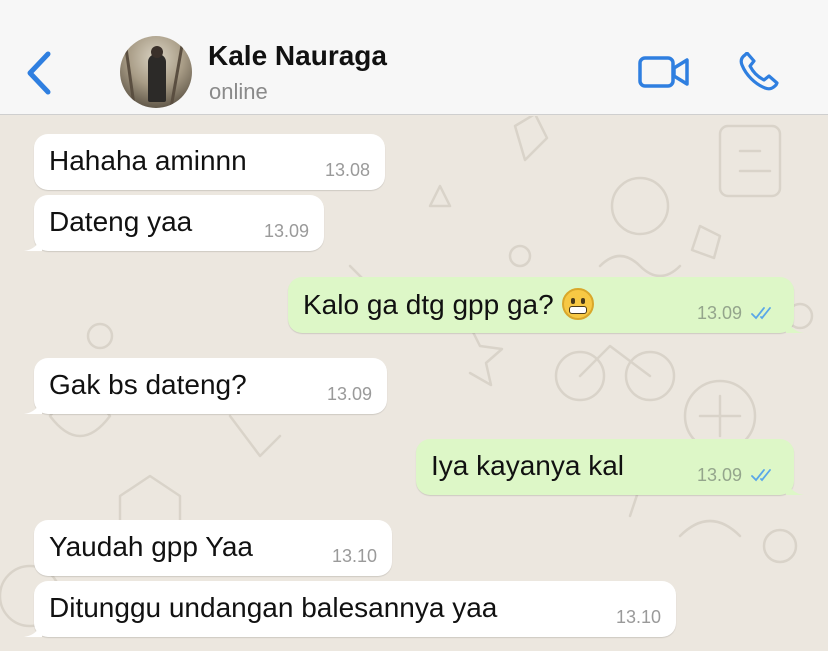  I want to click on video-camera-icon, so click(664, 72).